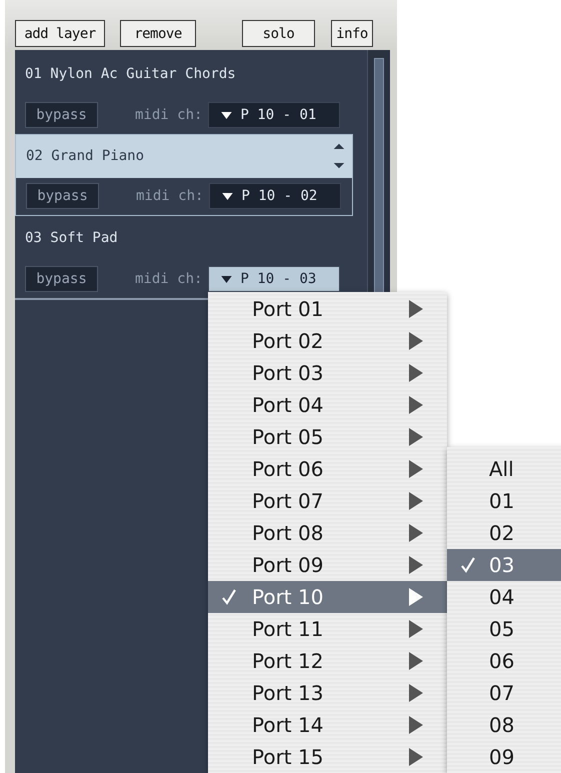 The height and width of the screenshot is (773, 561). I want to click on menu-item: Port 13, so click(327, 693).